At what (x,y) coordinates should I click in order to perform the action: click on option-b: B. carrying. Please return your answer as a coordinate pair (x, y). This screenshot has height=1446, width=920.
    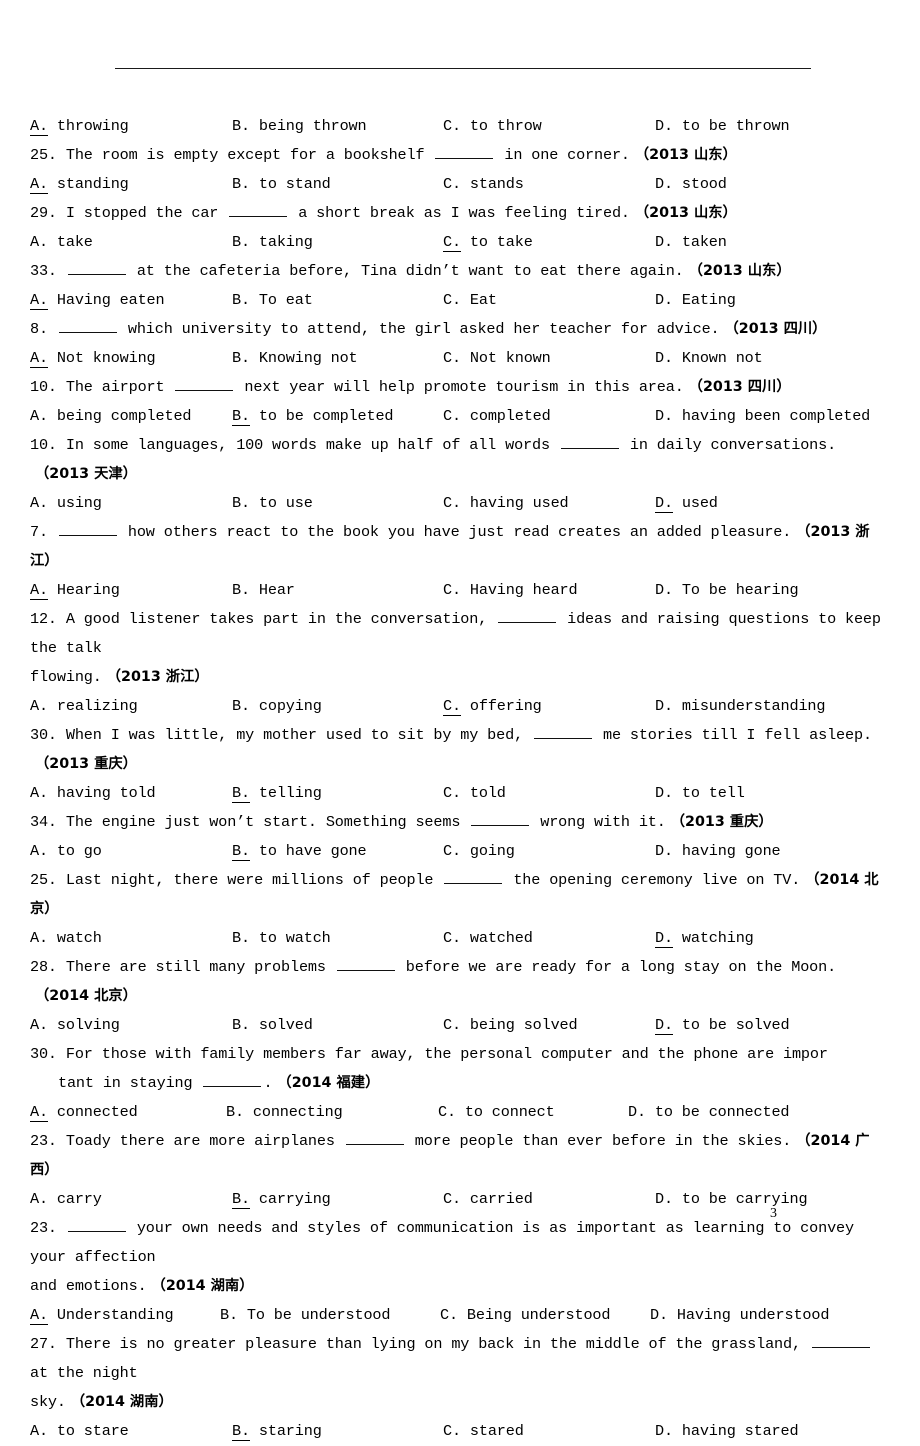
    Looking at the image, I should click on (281, 1199).